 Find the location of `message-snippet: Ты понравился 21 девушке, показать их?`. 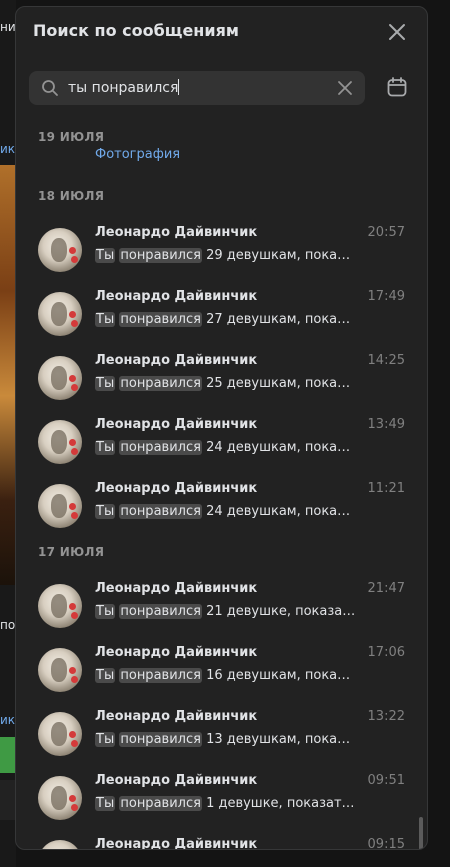

message-snippet: Ты понравился 21 девушке, показать их? is located at coordinates (226, 611).